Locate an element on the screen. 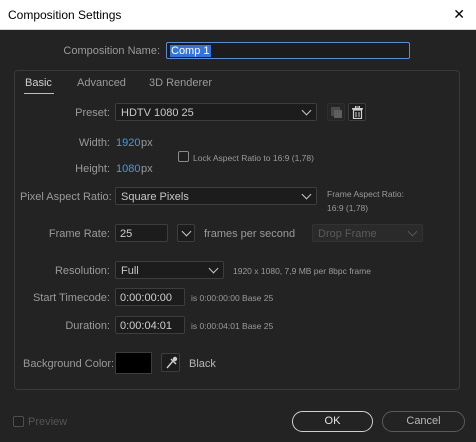 Image resolution: width=476 pixels, height=442 pixels. tab-advanced: Advanced is located at coordinates (101, 83).